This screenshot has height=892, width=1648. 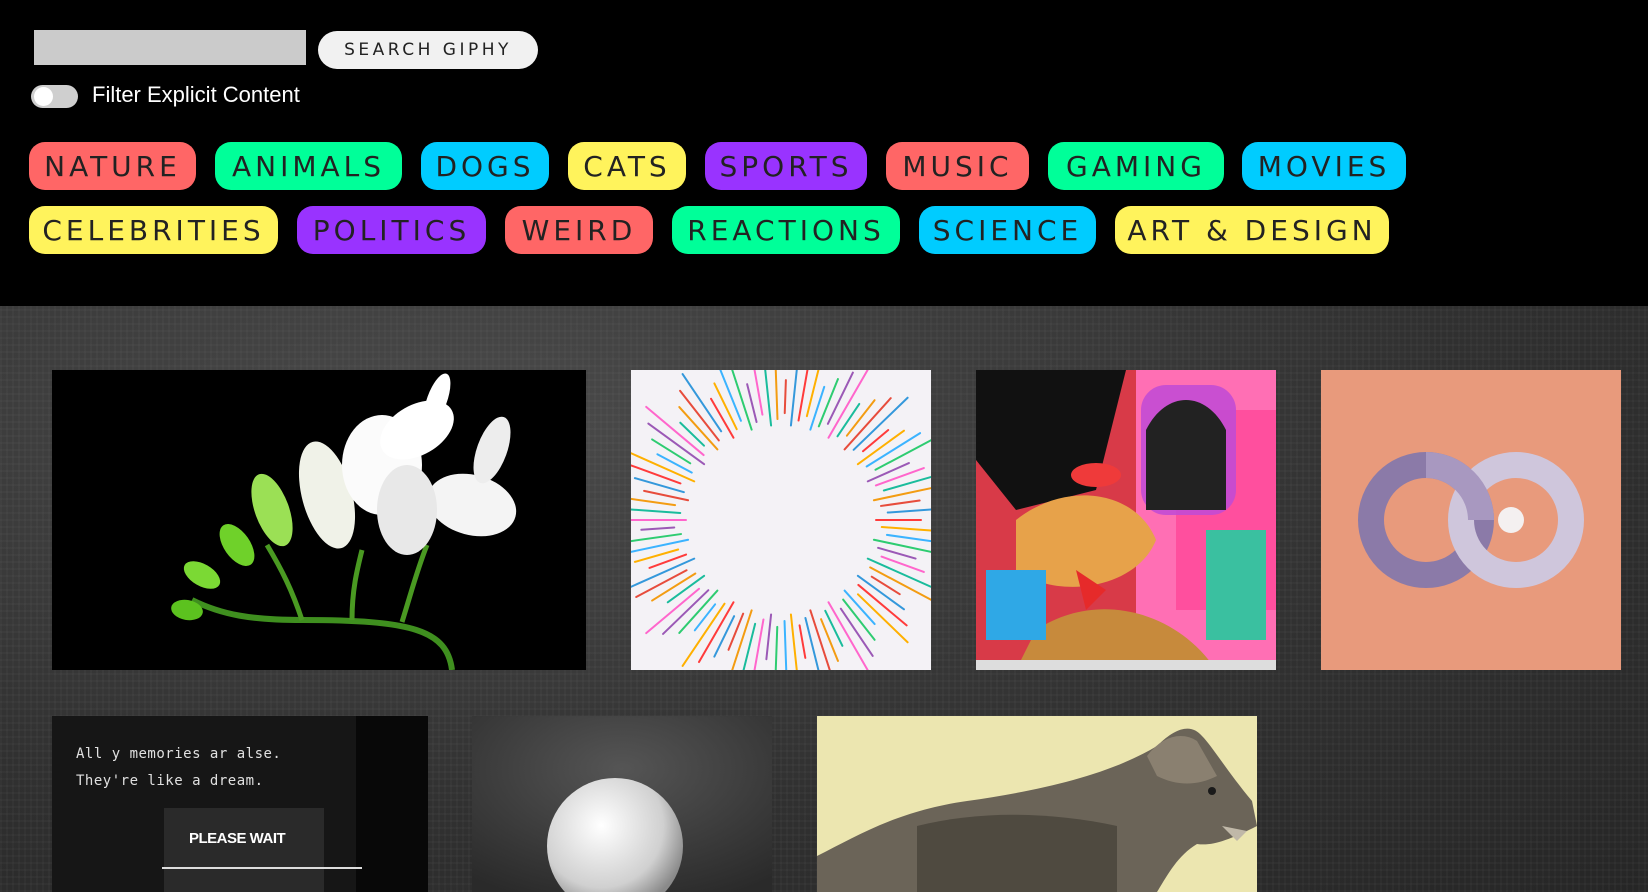 What do you see at coordinates (43, 96) in the screenshot?
I see `toggle-knob` at bounding box center [43, 96].